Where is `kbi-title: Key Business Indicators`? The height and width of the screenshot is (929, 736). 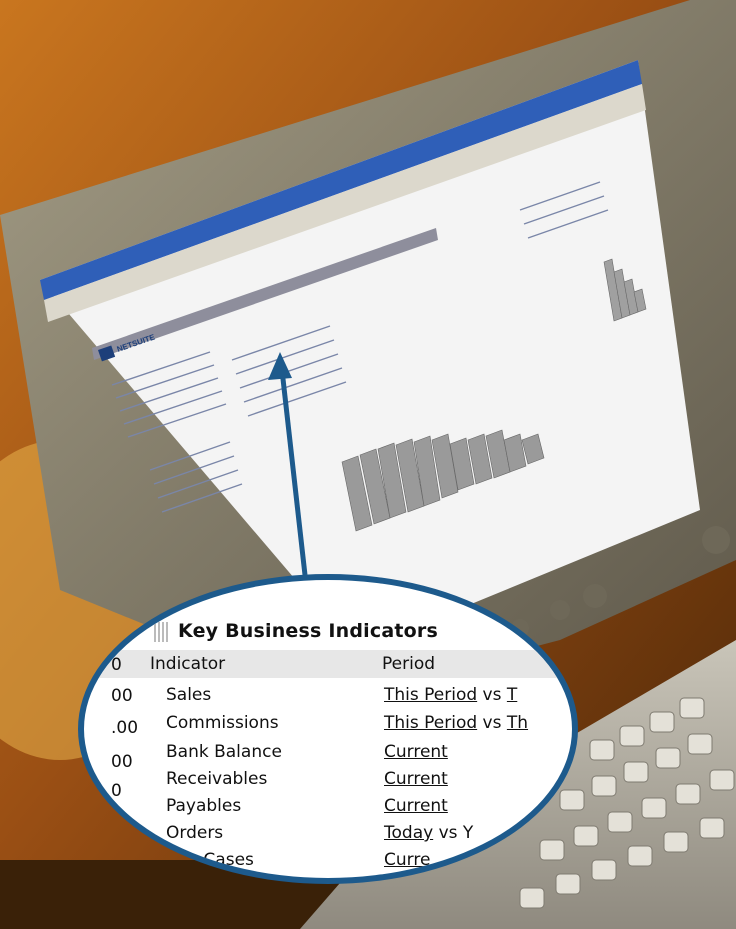 kbi-title: Key Business Indicators is located at coordinates (308, 631).